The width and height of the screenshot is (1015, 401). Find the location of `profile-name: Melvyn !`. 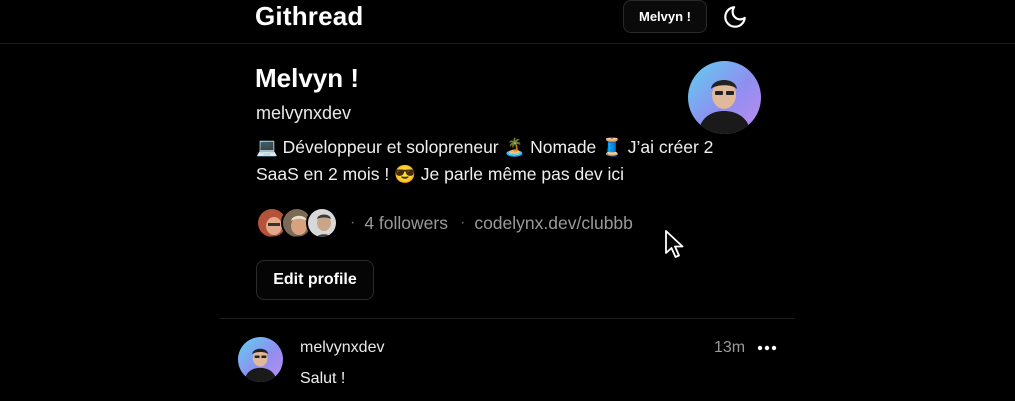

profile-name: Melvyn ! is located at coordinates (307, 78).